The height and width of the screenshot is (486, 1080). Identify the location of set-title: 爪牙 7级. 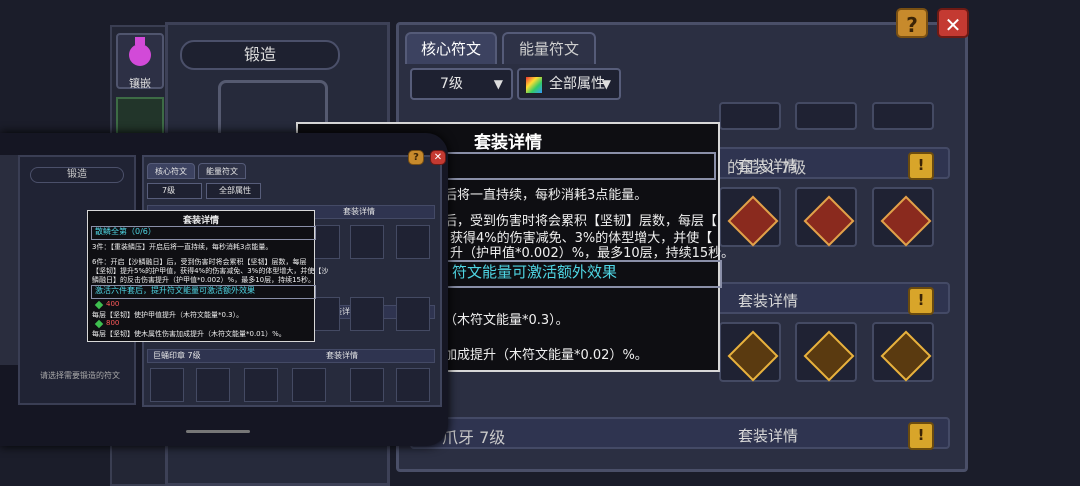
(474, 437).